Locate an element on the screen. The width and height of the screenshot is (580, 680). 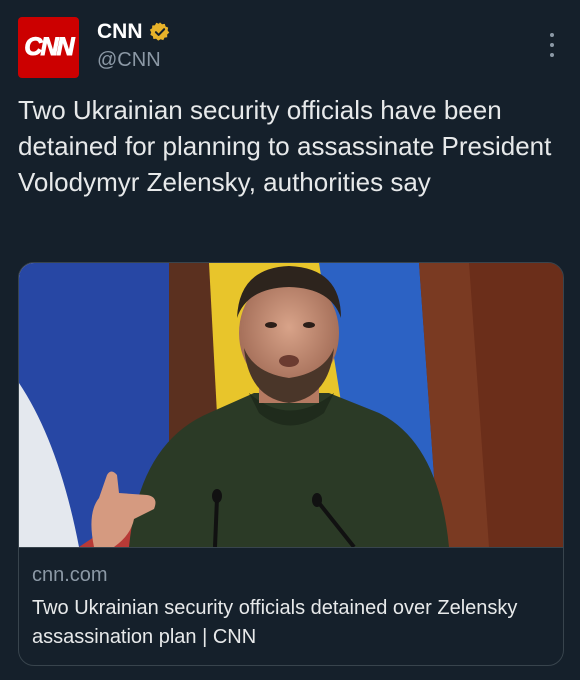
avatar: CNN is located at coordinates (48, 47).